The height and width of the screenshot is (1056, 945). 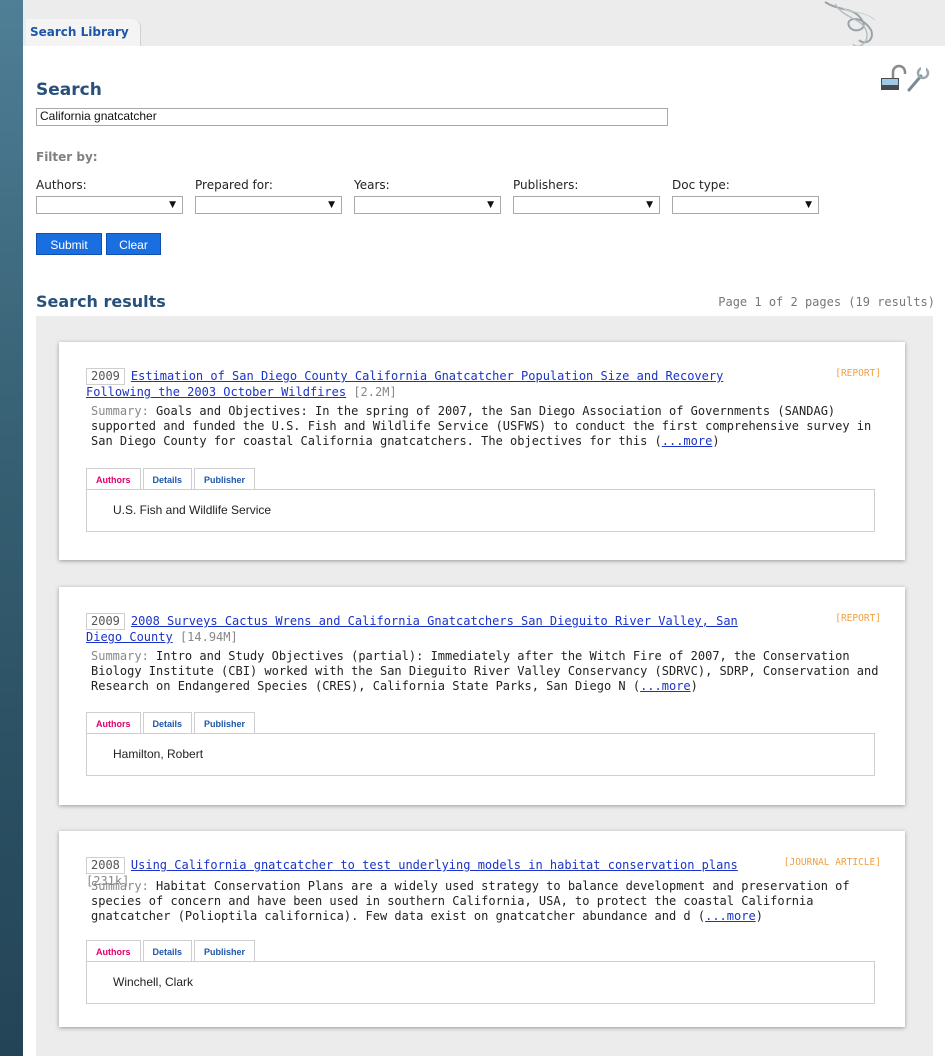 I want to click on author-name: Winchell, Clark, so click(x=153, y=982).